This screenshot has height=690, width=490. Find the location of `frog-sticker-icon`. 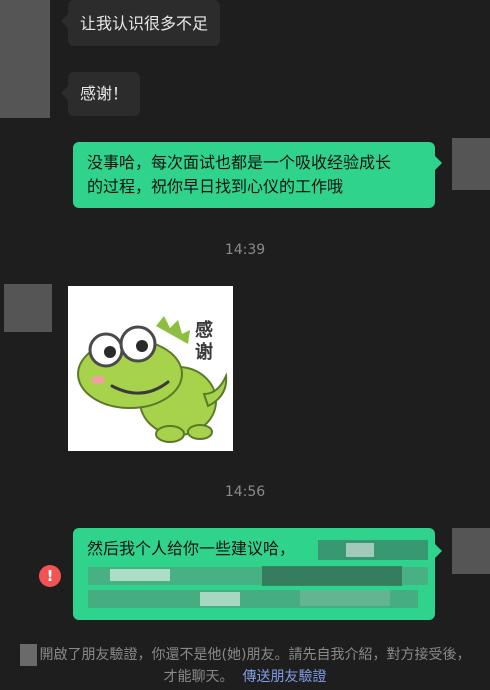

frog-sticker-icon is located at coordinates (152, 379).